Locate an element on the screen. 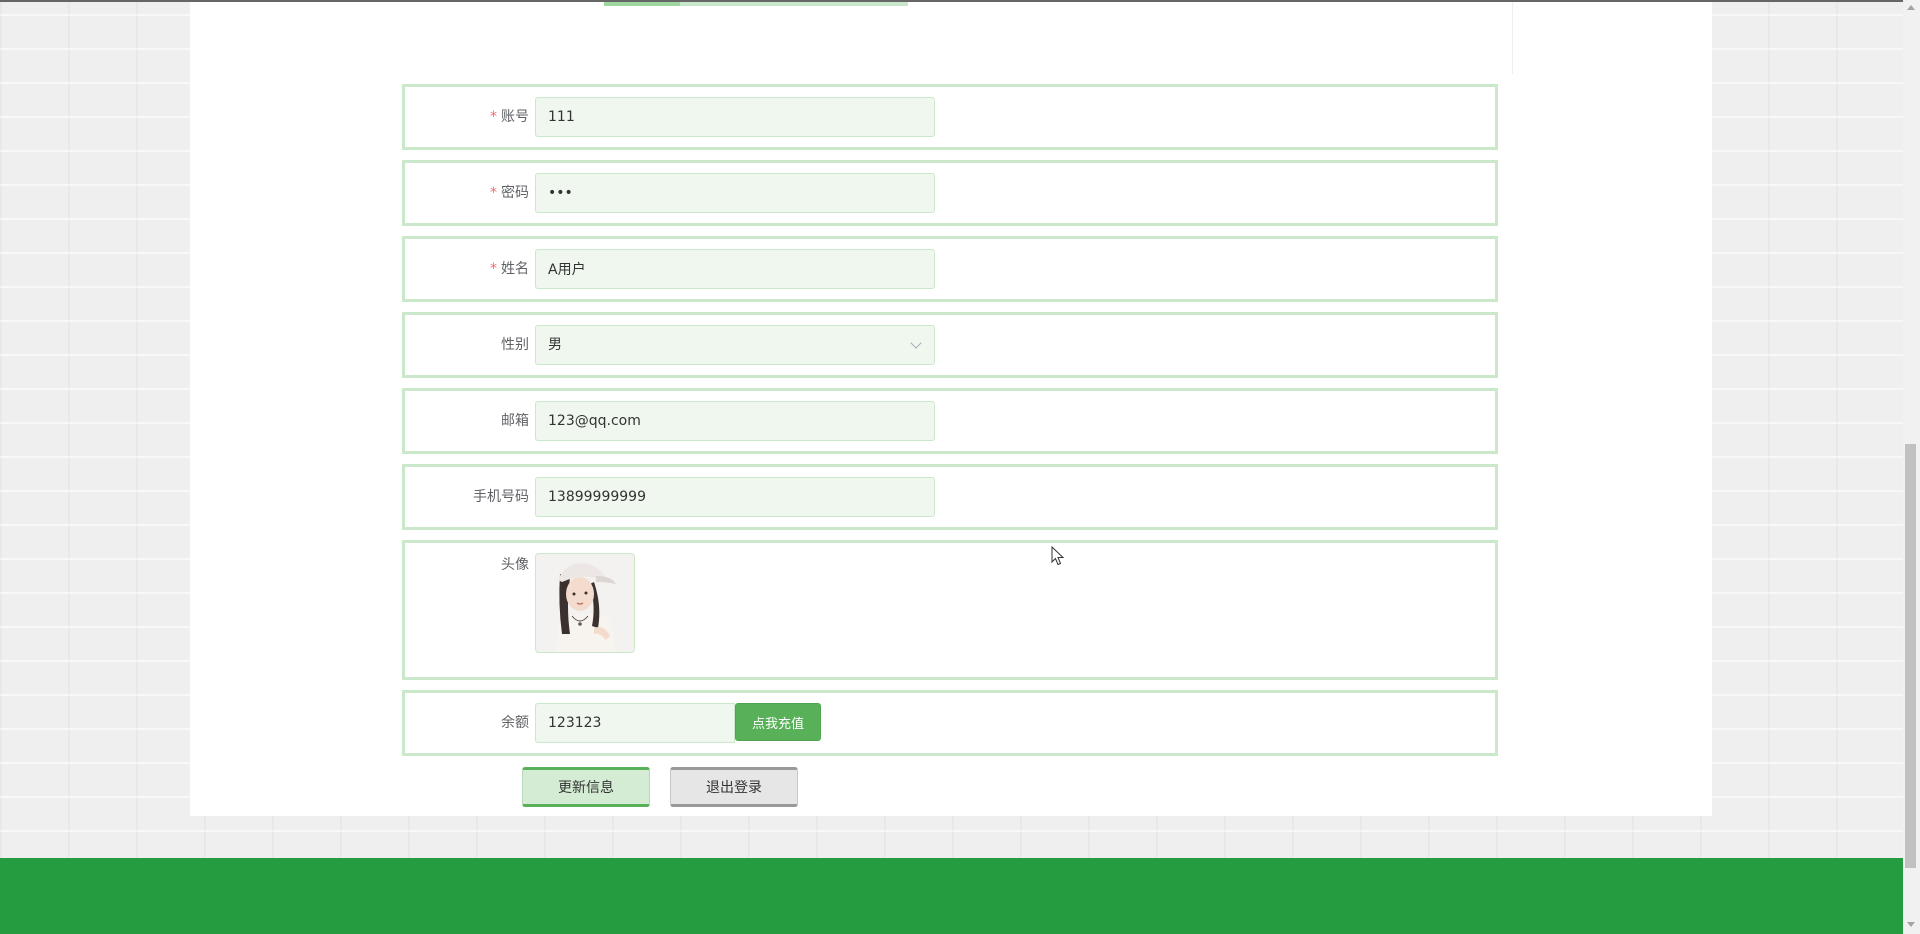  tab-underline-active is located at coordinates (642, 4).